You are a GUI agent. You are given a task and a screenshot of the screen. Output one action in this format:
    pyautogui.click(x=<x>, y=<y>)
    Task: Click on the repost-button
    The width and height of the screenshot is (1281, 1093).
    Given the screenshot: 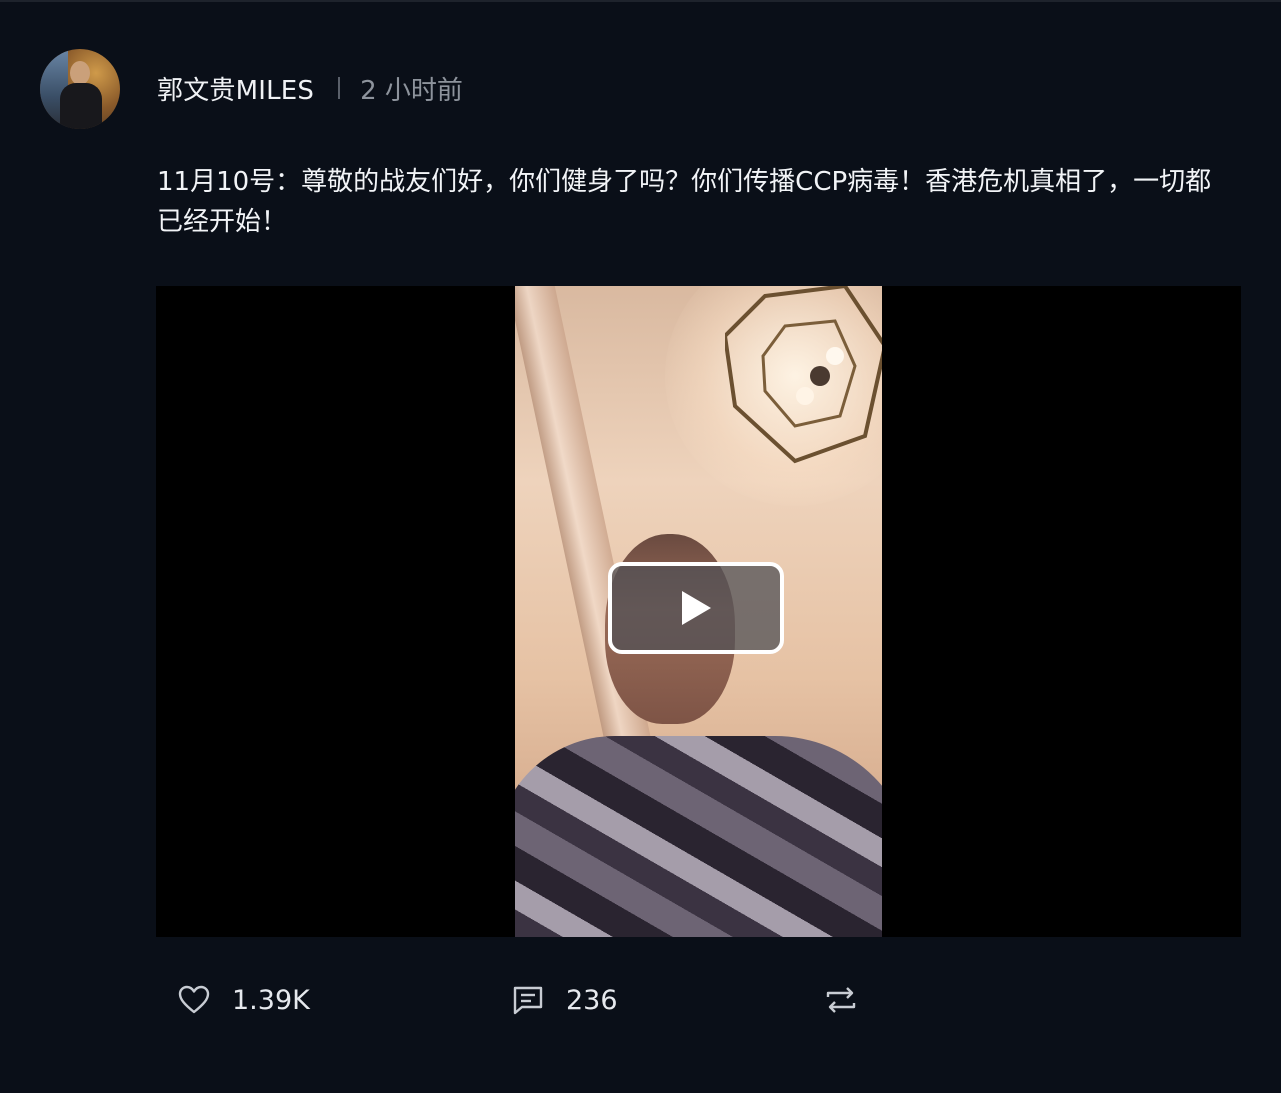 What is the action you would take?
    pyautogui.click(x=841, y=1000)
    